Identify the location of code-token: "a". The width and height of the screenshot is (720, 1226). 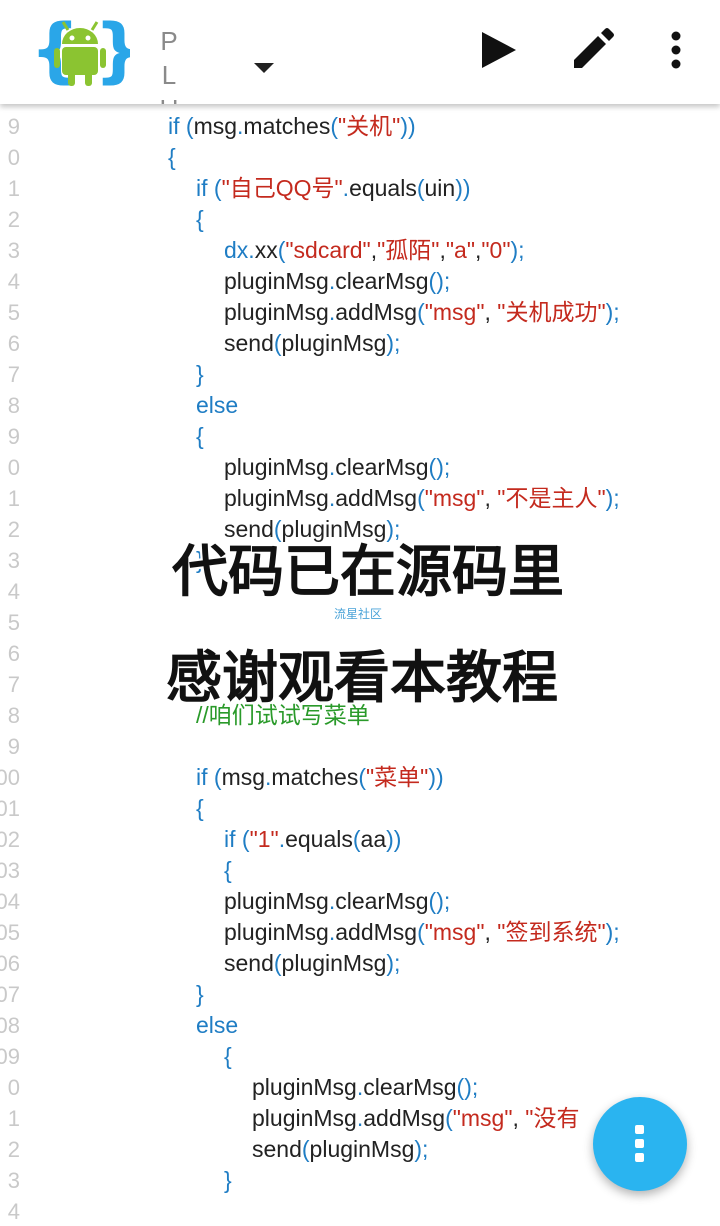
(460, 250).